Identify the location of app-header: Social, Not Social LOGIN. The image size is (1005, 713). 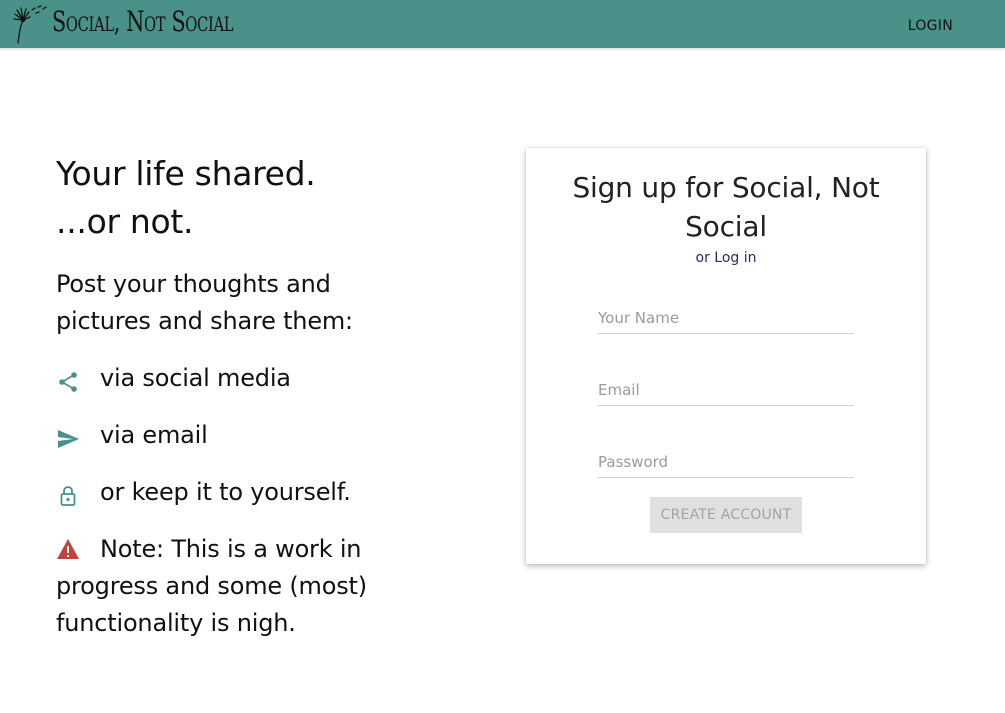
(502, 24).